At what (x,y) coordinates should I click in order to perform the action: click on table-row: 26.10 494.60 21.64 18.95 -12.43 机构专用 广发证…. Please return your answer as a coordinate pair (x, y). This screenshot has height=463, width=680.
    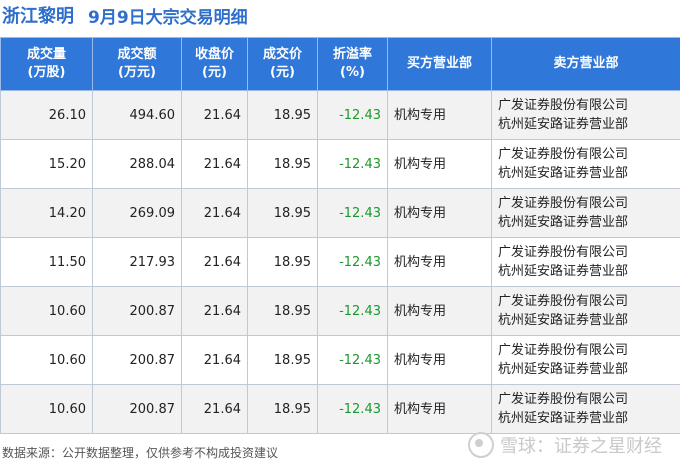
    Looking at the image, I should click on (340, 115).